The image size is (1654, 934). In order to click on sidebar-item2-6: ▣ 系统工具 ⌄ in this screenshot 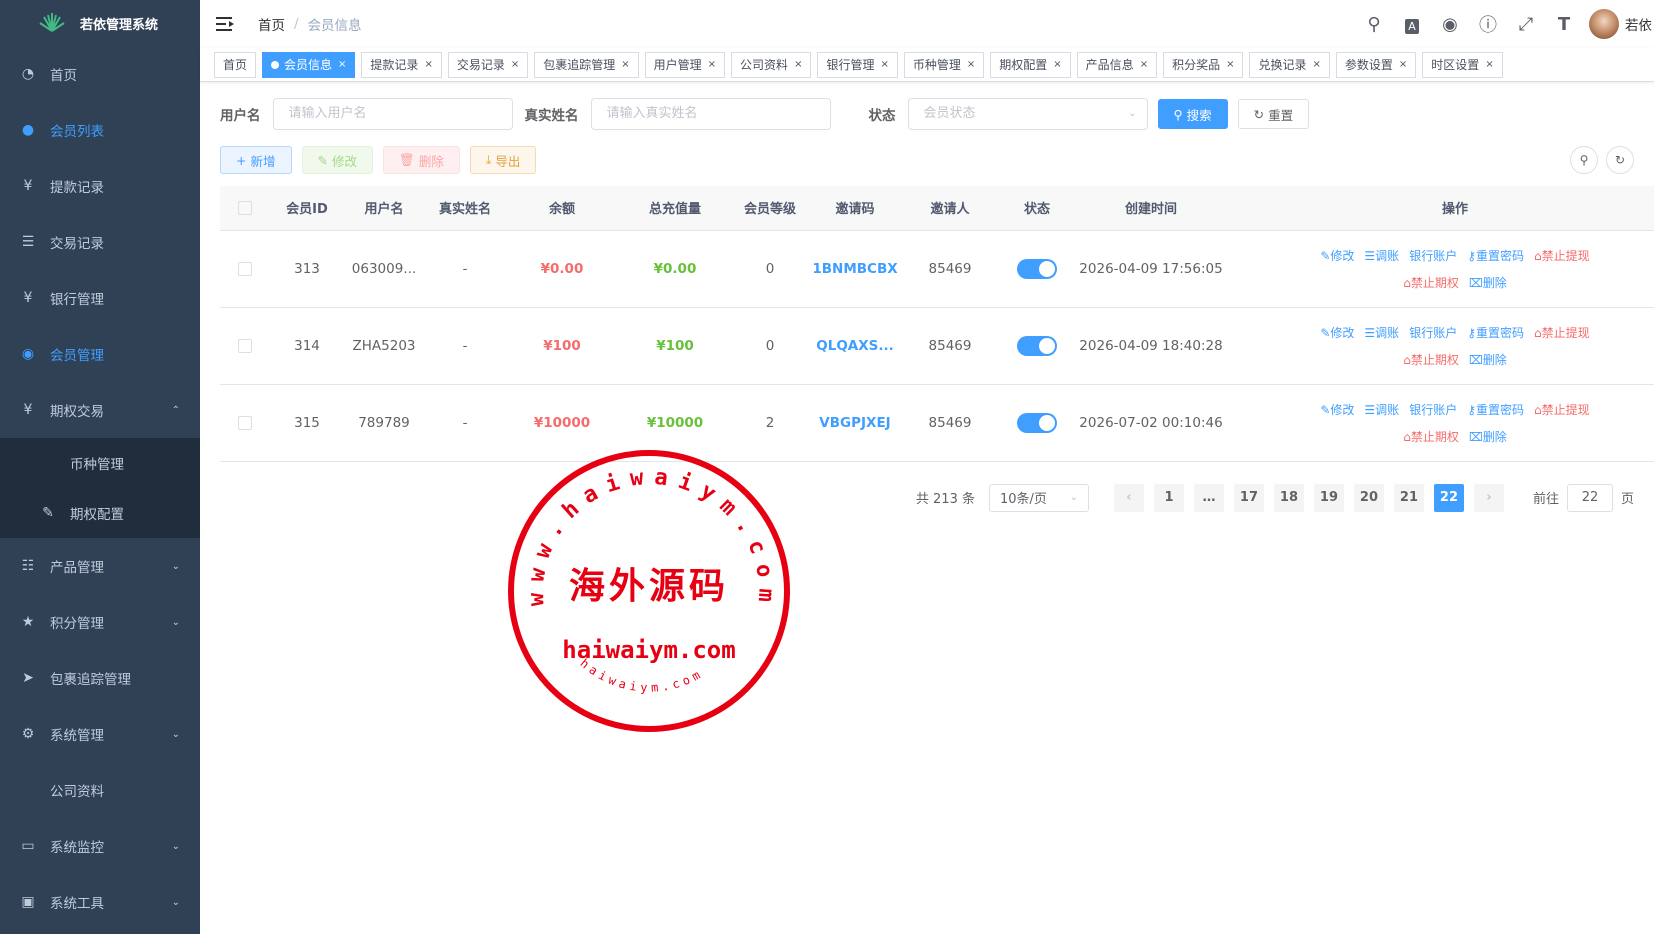, I will do `click(100, 902)`.